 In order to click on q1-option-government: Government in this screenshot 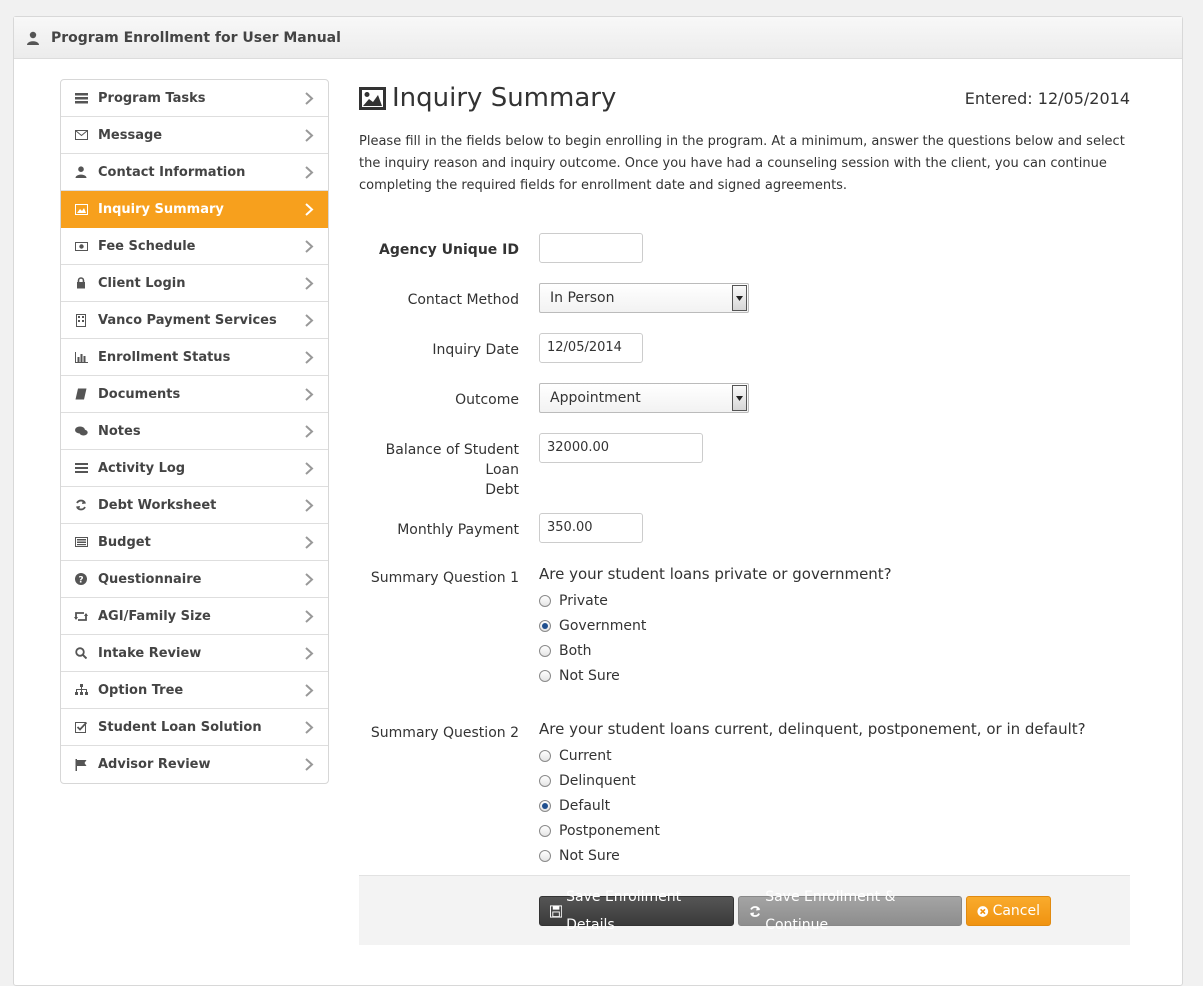, I will do `click(592, 626)`.